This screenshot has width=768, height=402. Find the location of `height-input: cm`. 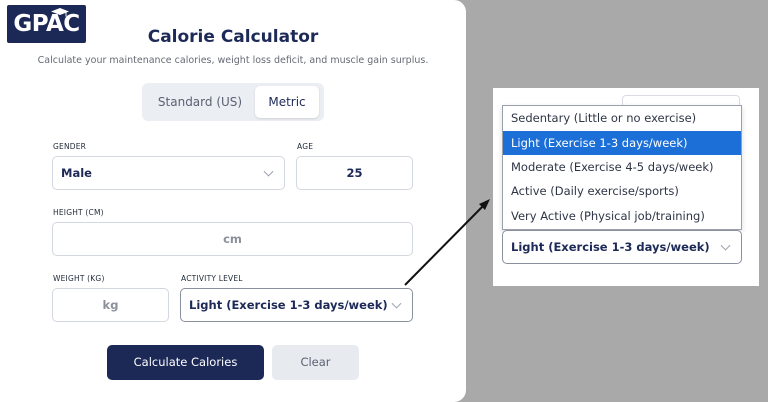

height-input: cm is located at coordinates (232, 239).